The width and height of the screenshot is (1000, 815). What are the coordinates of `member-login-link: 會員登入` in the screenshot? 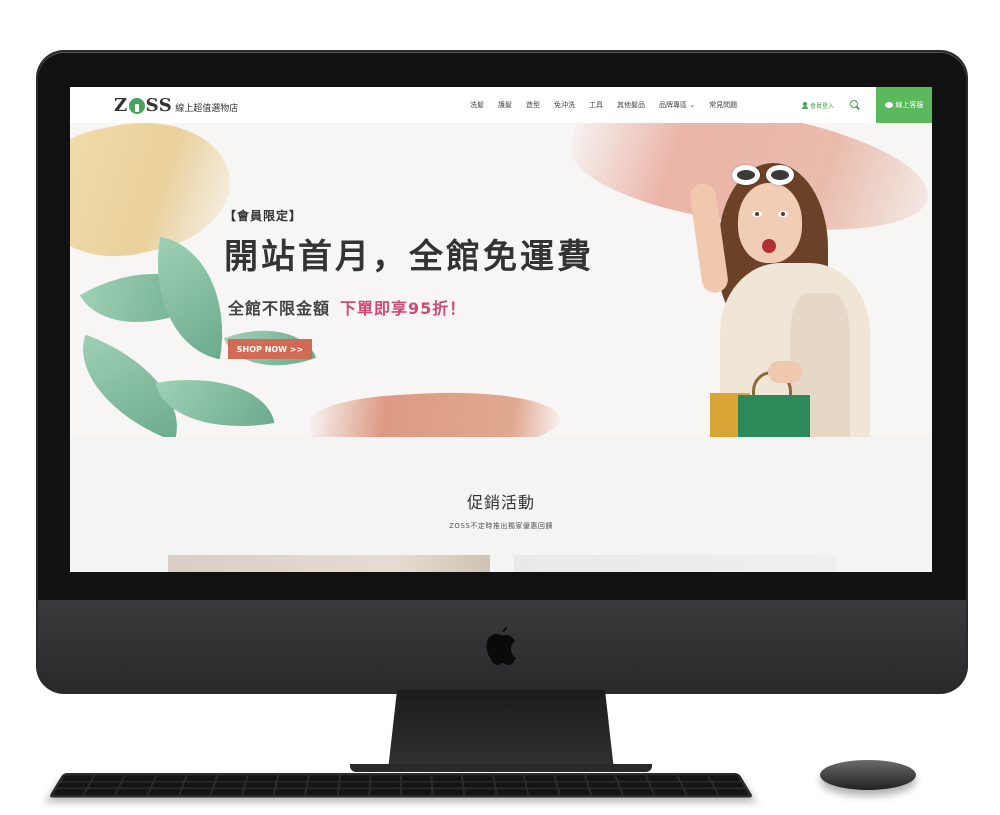 It's located at (818, 105).